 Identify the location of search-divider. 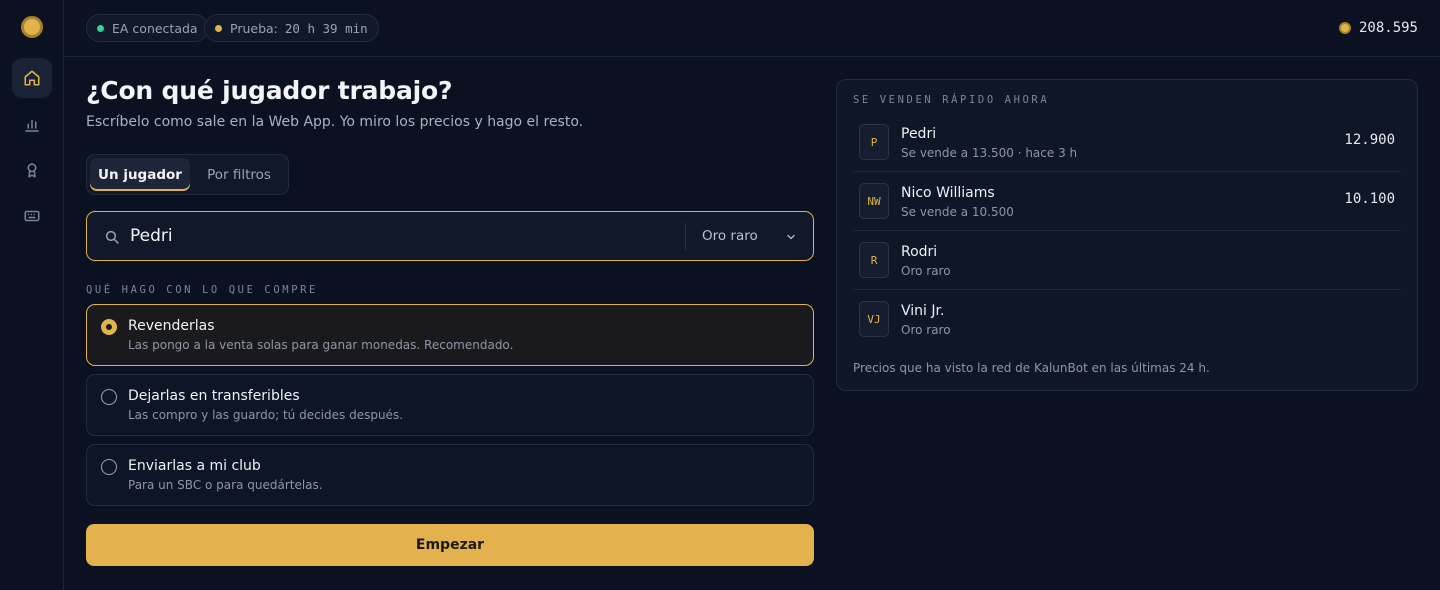
(685, 236).